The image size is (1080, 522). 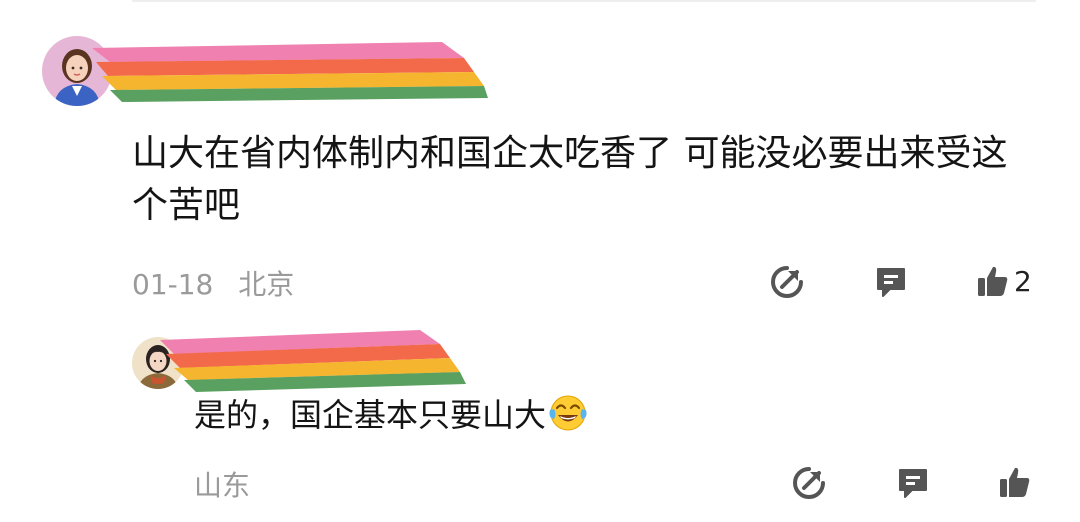 I want to click on comment-text: 山大在省内体制内和国企太吃香了 可能没必要出来受这个苦吧, so click(x=570, y=179).